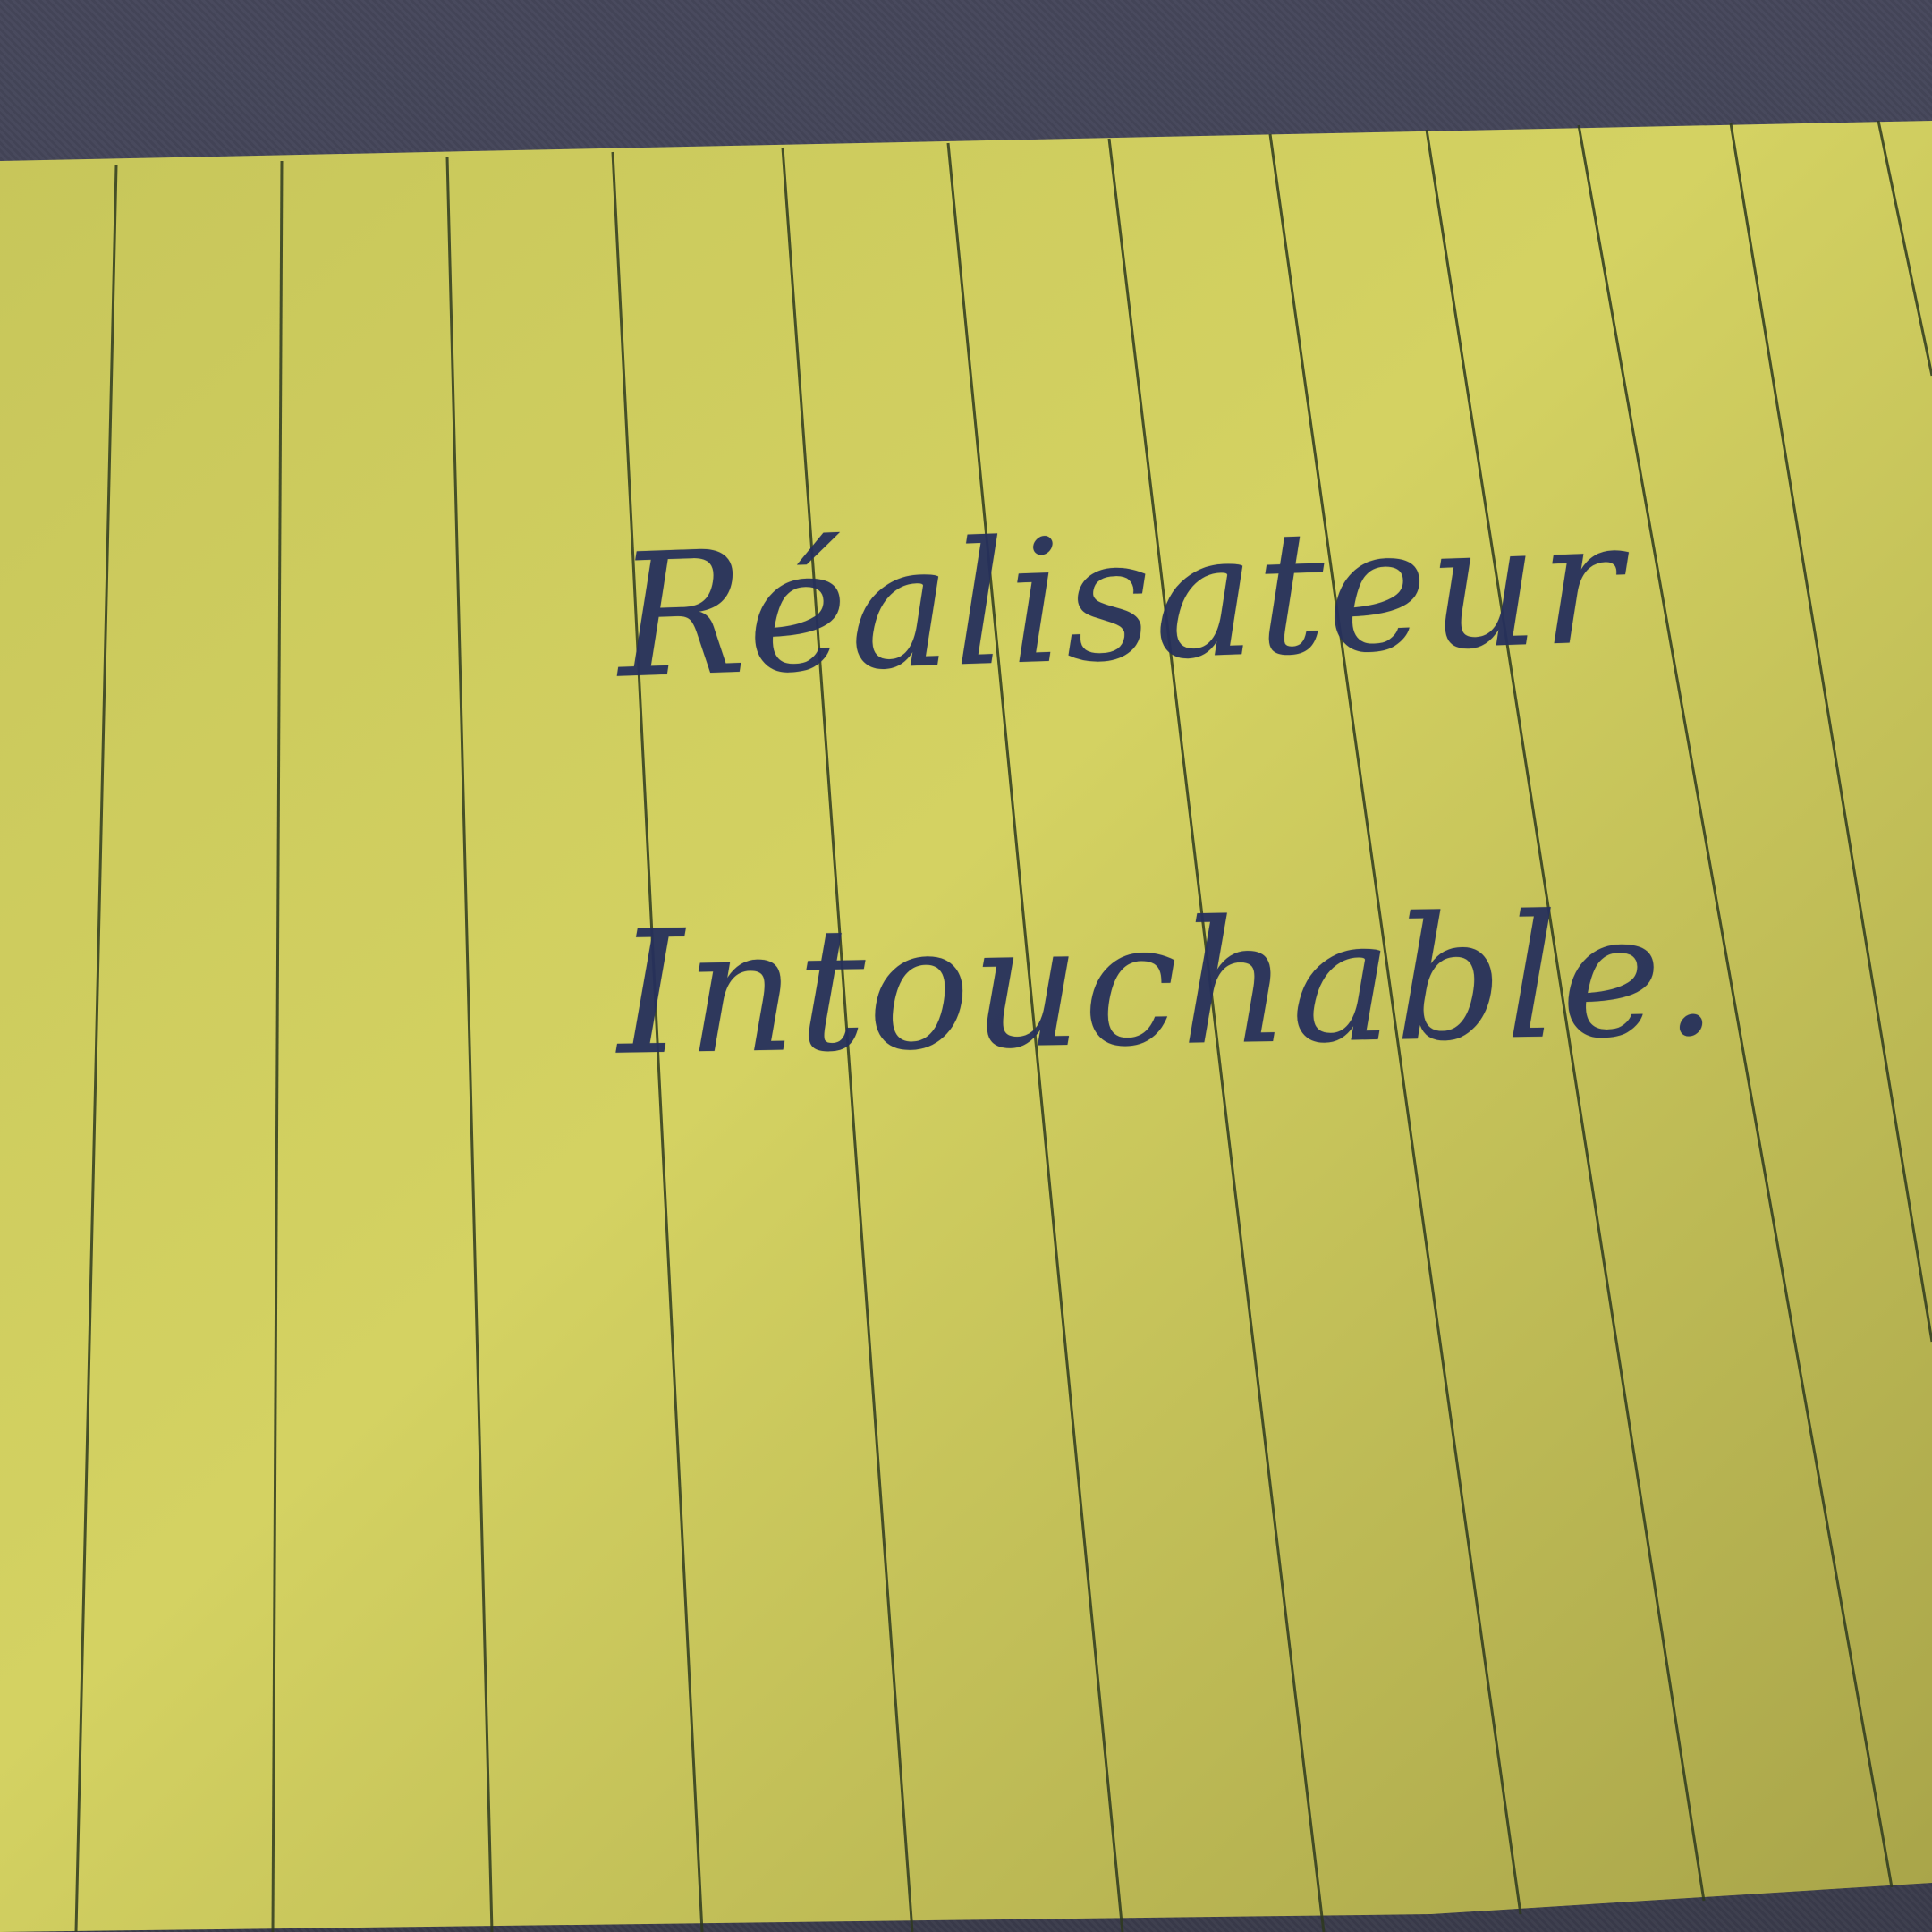 This screenshot has width=1932, height=1932. What do you see at coordinates (1168, 984) in the screenshot?
I see `handwriting-line-2: Intouchable.` at bounding box center [1168, 984].